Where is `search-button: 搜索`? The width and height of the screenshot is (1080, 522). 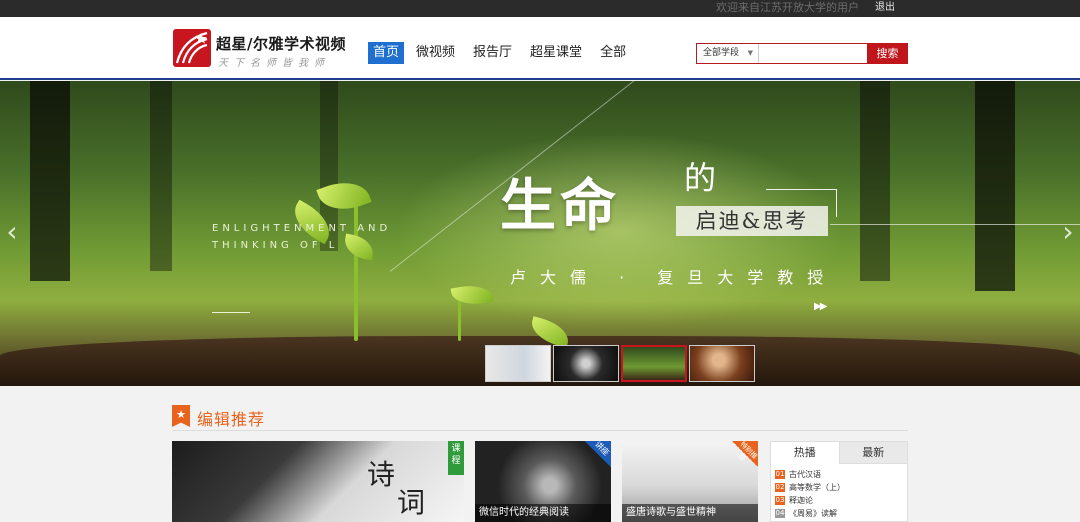 search-button: 搜索 is located at coordinates (887, 53).